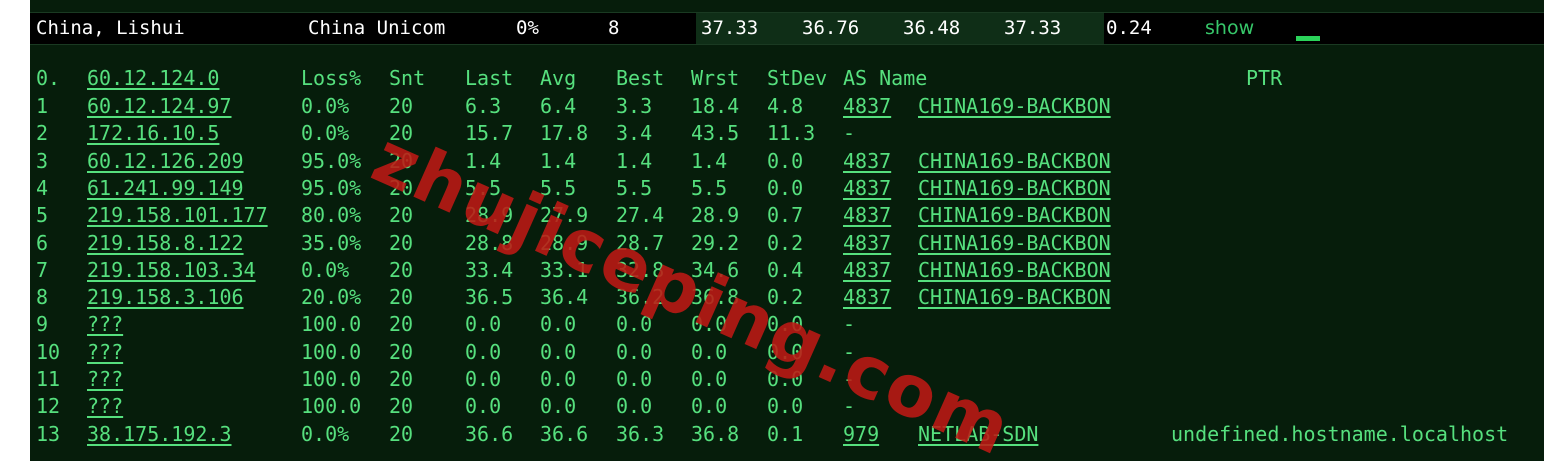 The height and width of the screenshot is (472, 1544). I want to click on hop-avg: 17.8, so click(564, 133).